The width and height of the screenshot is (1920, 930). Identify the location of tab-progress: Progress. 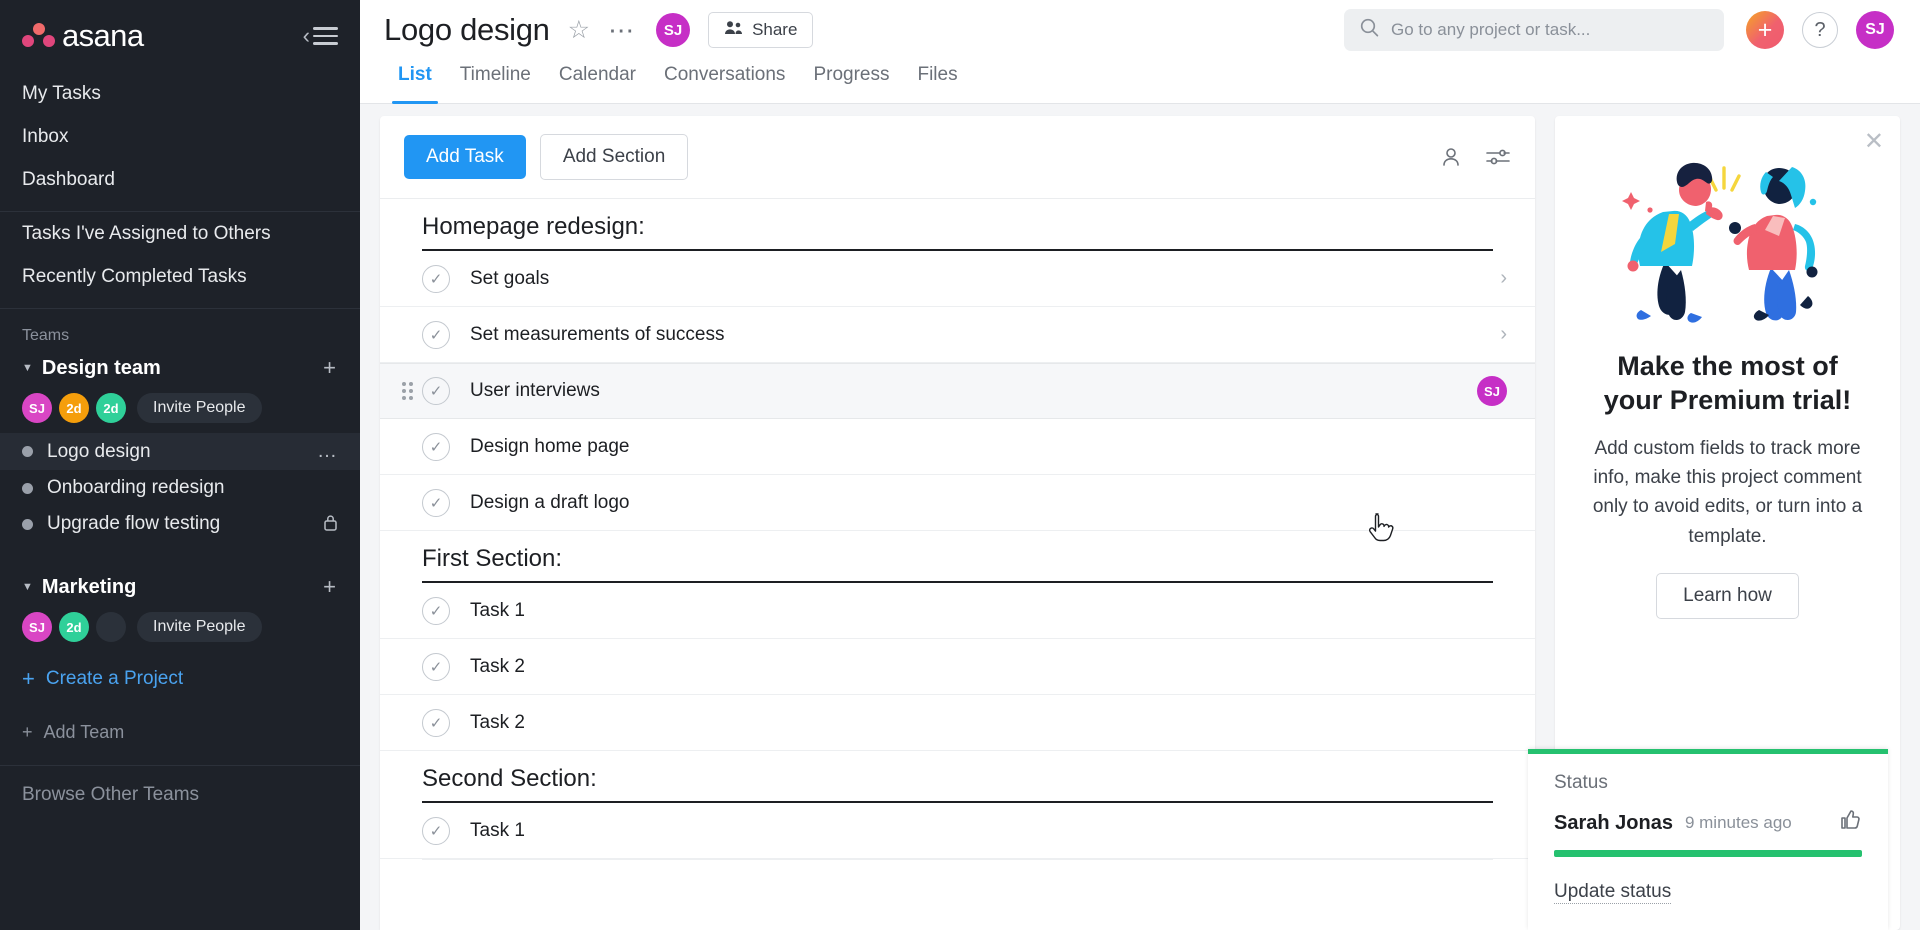
(851, 81).